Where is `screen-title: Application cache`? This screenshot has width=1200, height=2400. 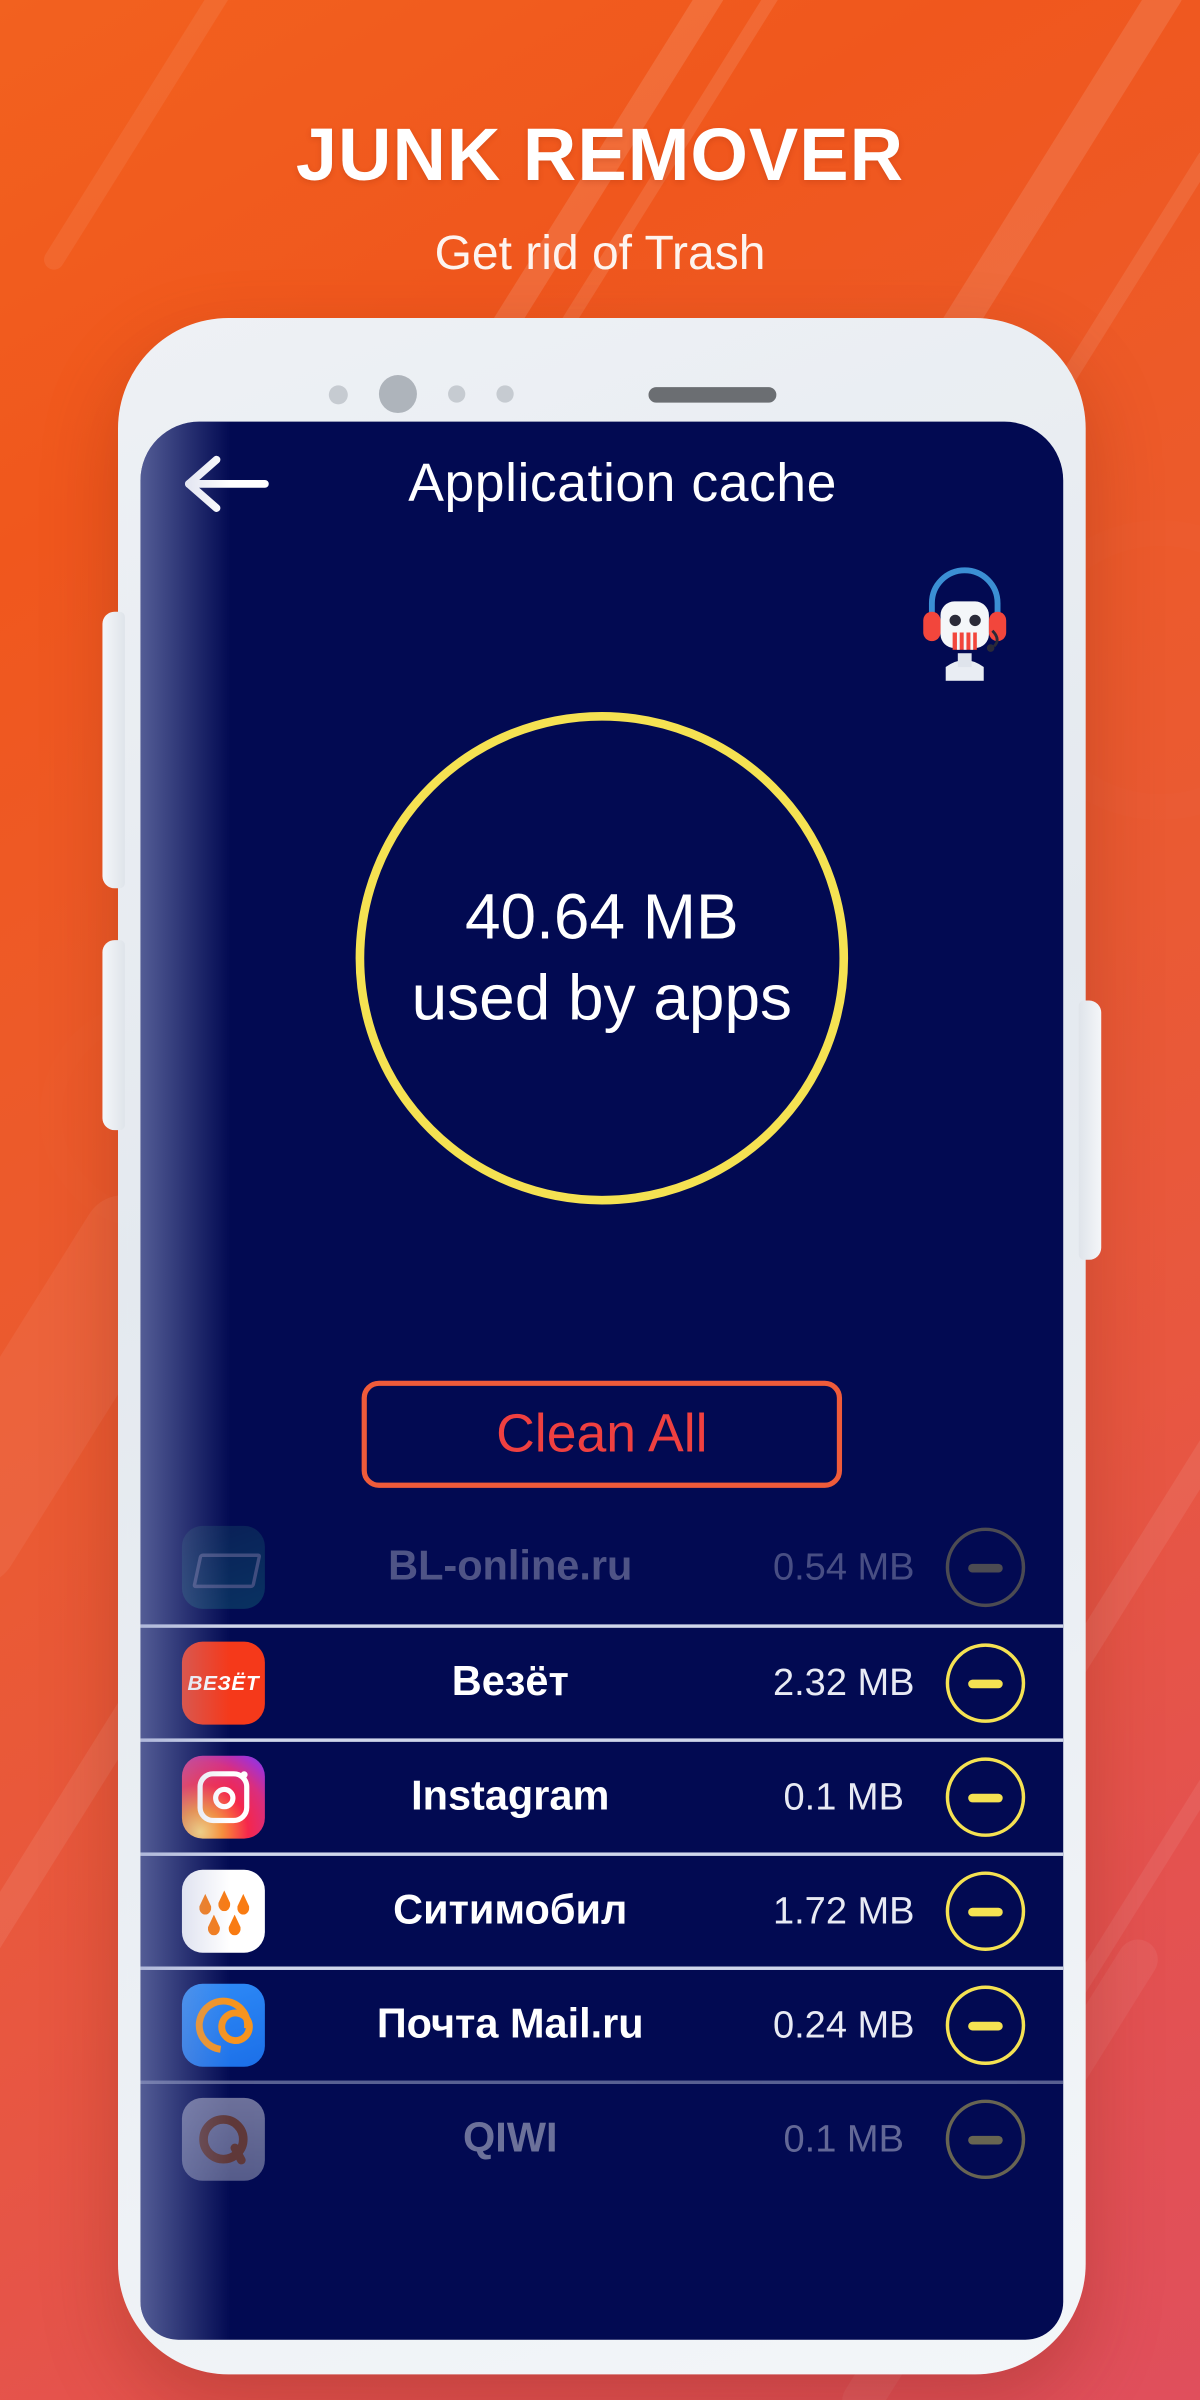
screen-title: Application cache is located at coordinates (622, 483).